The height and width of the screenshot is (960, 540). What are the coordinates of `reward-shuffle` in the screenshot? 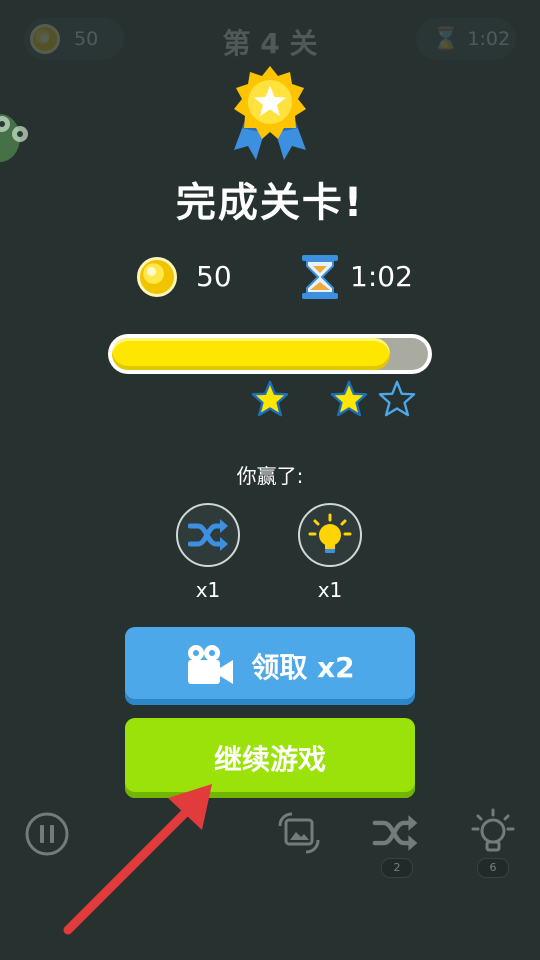 It's located at (208, 535).